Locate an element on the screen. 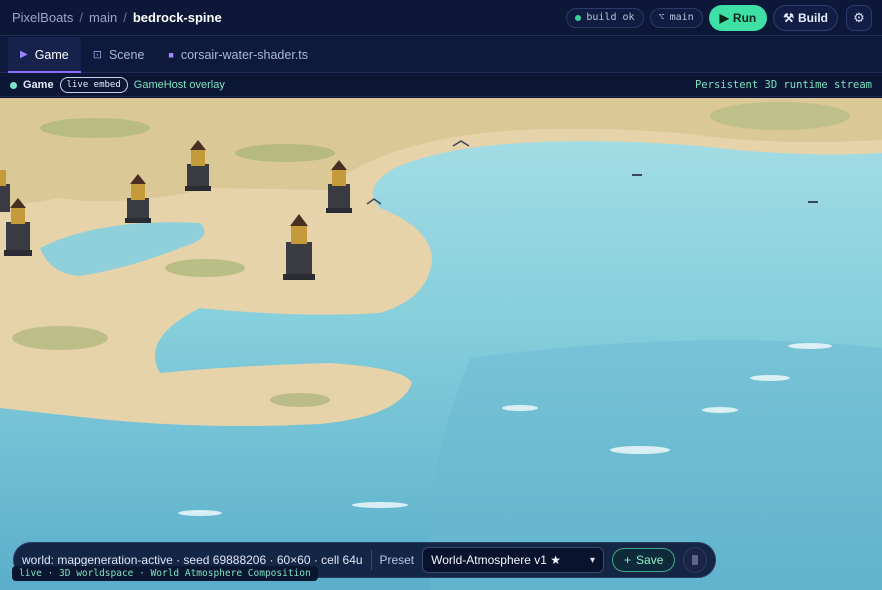 Image resolution: width=882 pixels, height=590 pixels. plus-icon: + is located at coordinates (628, 560).